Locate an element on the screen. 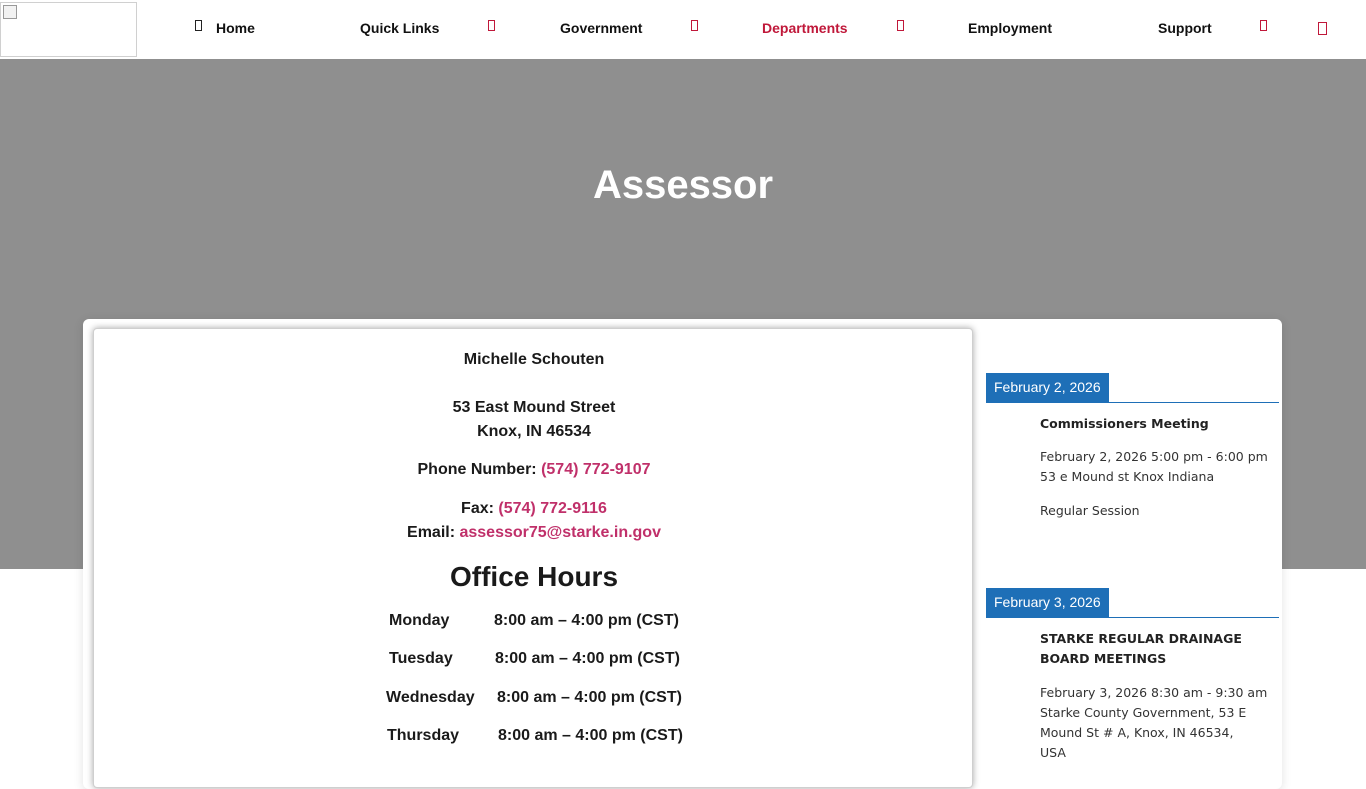 Image resolution: width=1366 pixels, height=789 pixels. nav-employment: Employment is located at coordinates (1010, 28).